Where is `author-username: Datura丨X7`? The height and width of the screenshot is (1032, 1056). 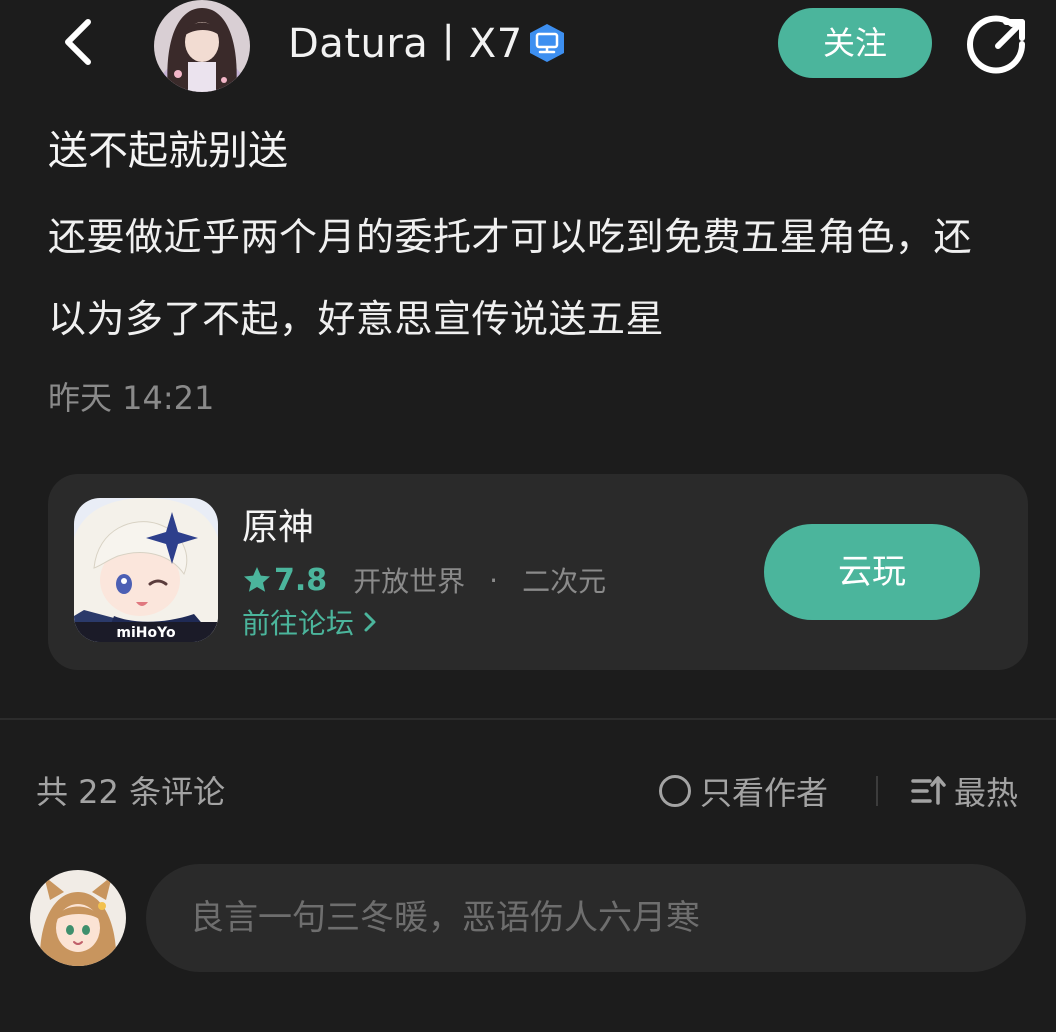 author-username: Datura丨X7 is located at coordinates (405, 44).